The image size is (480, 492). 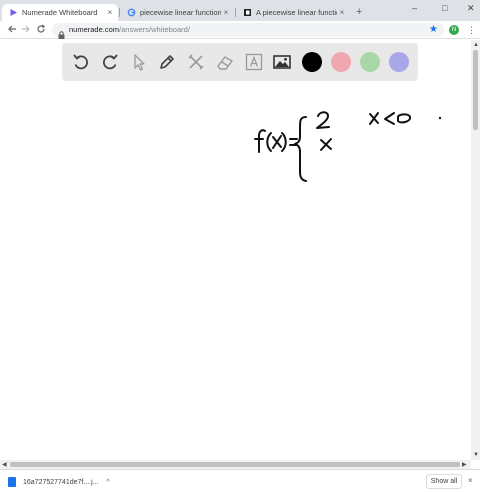 I want to click on color-swatch-black, so click(x=312, y=62).